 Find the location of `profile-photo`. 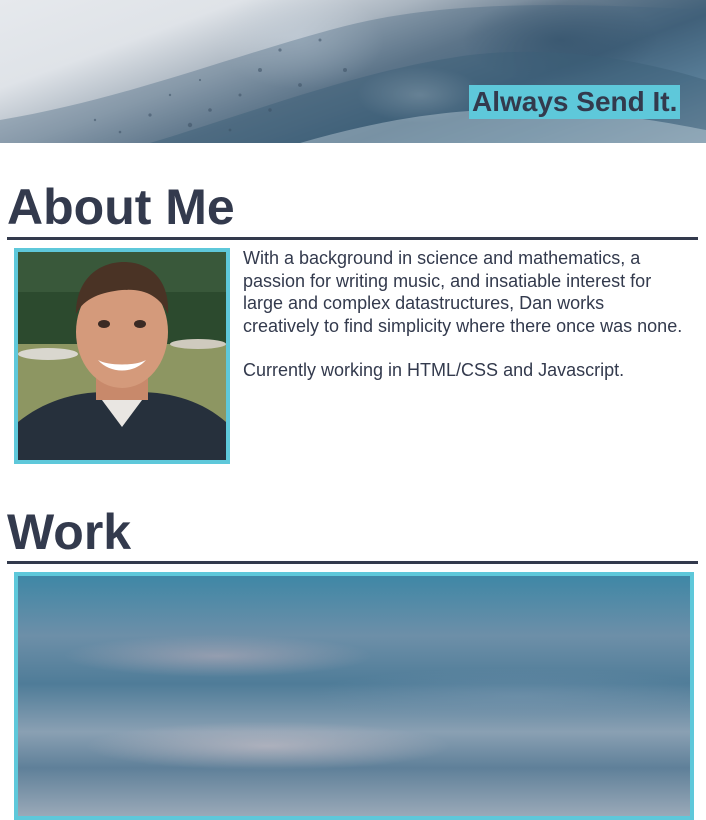

profile-photo is located at coordinates (122, 356).